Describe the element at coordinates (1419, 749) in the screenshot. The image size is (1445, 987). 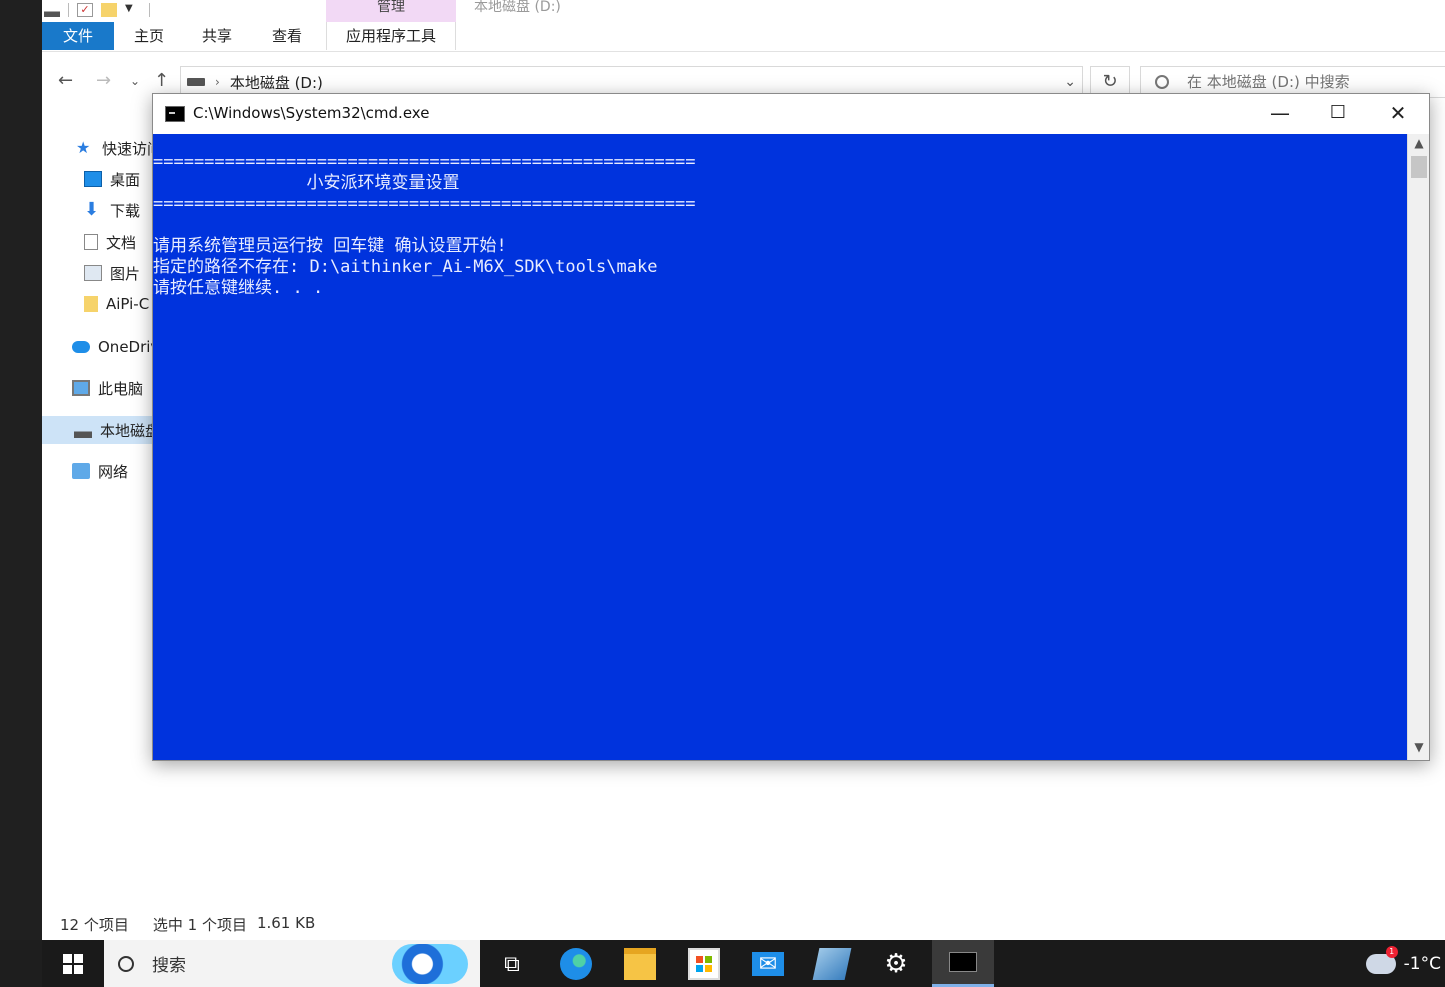
I see `scroll-down-arrow-icon: ▼` at that location.